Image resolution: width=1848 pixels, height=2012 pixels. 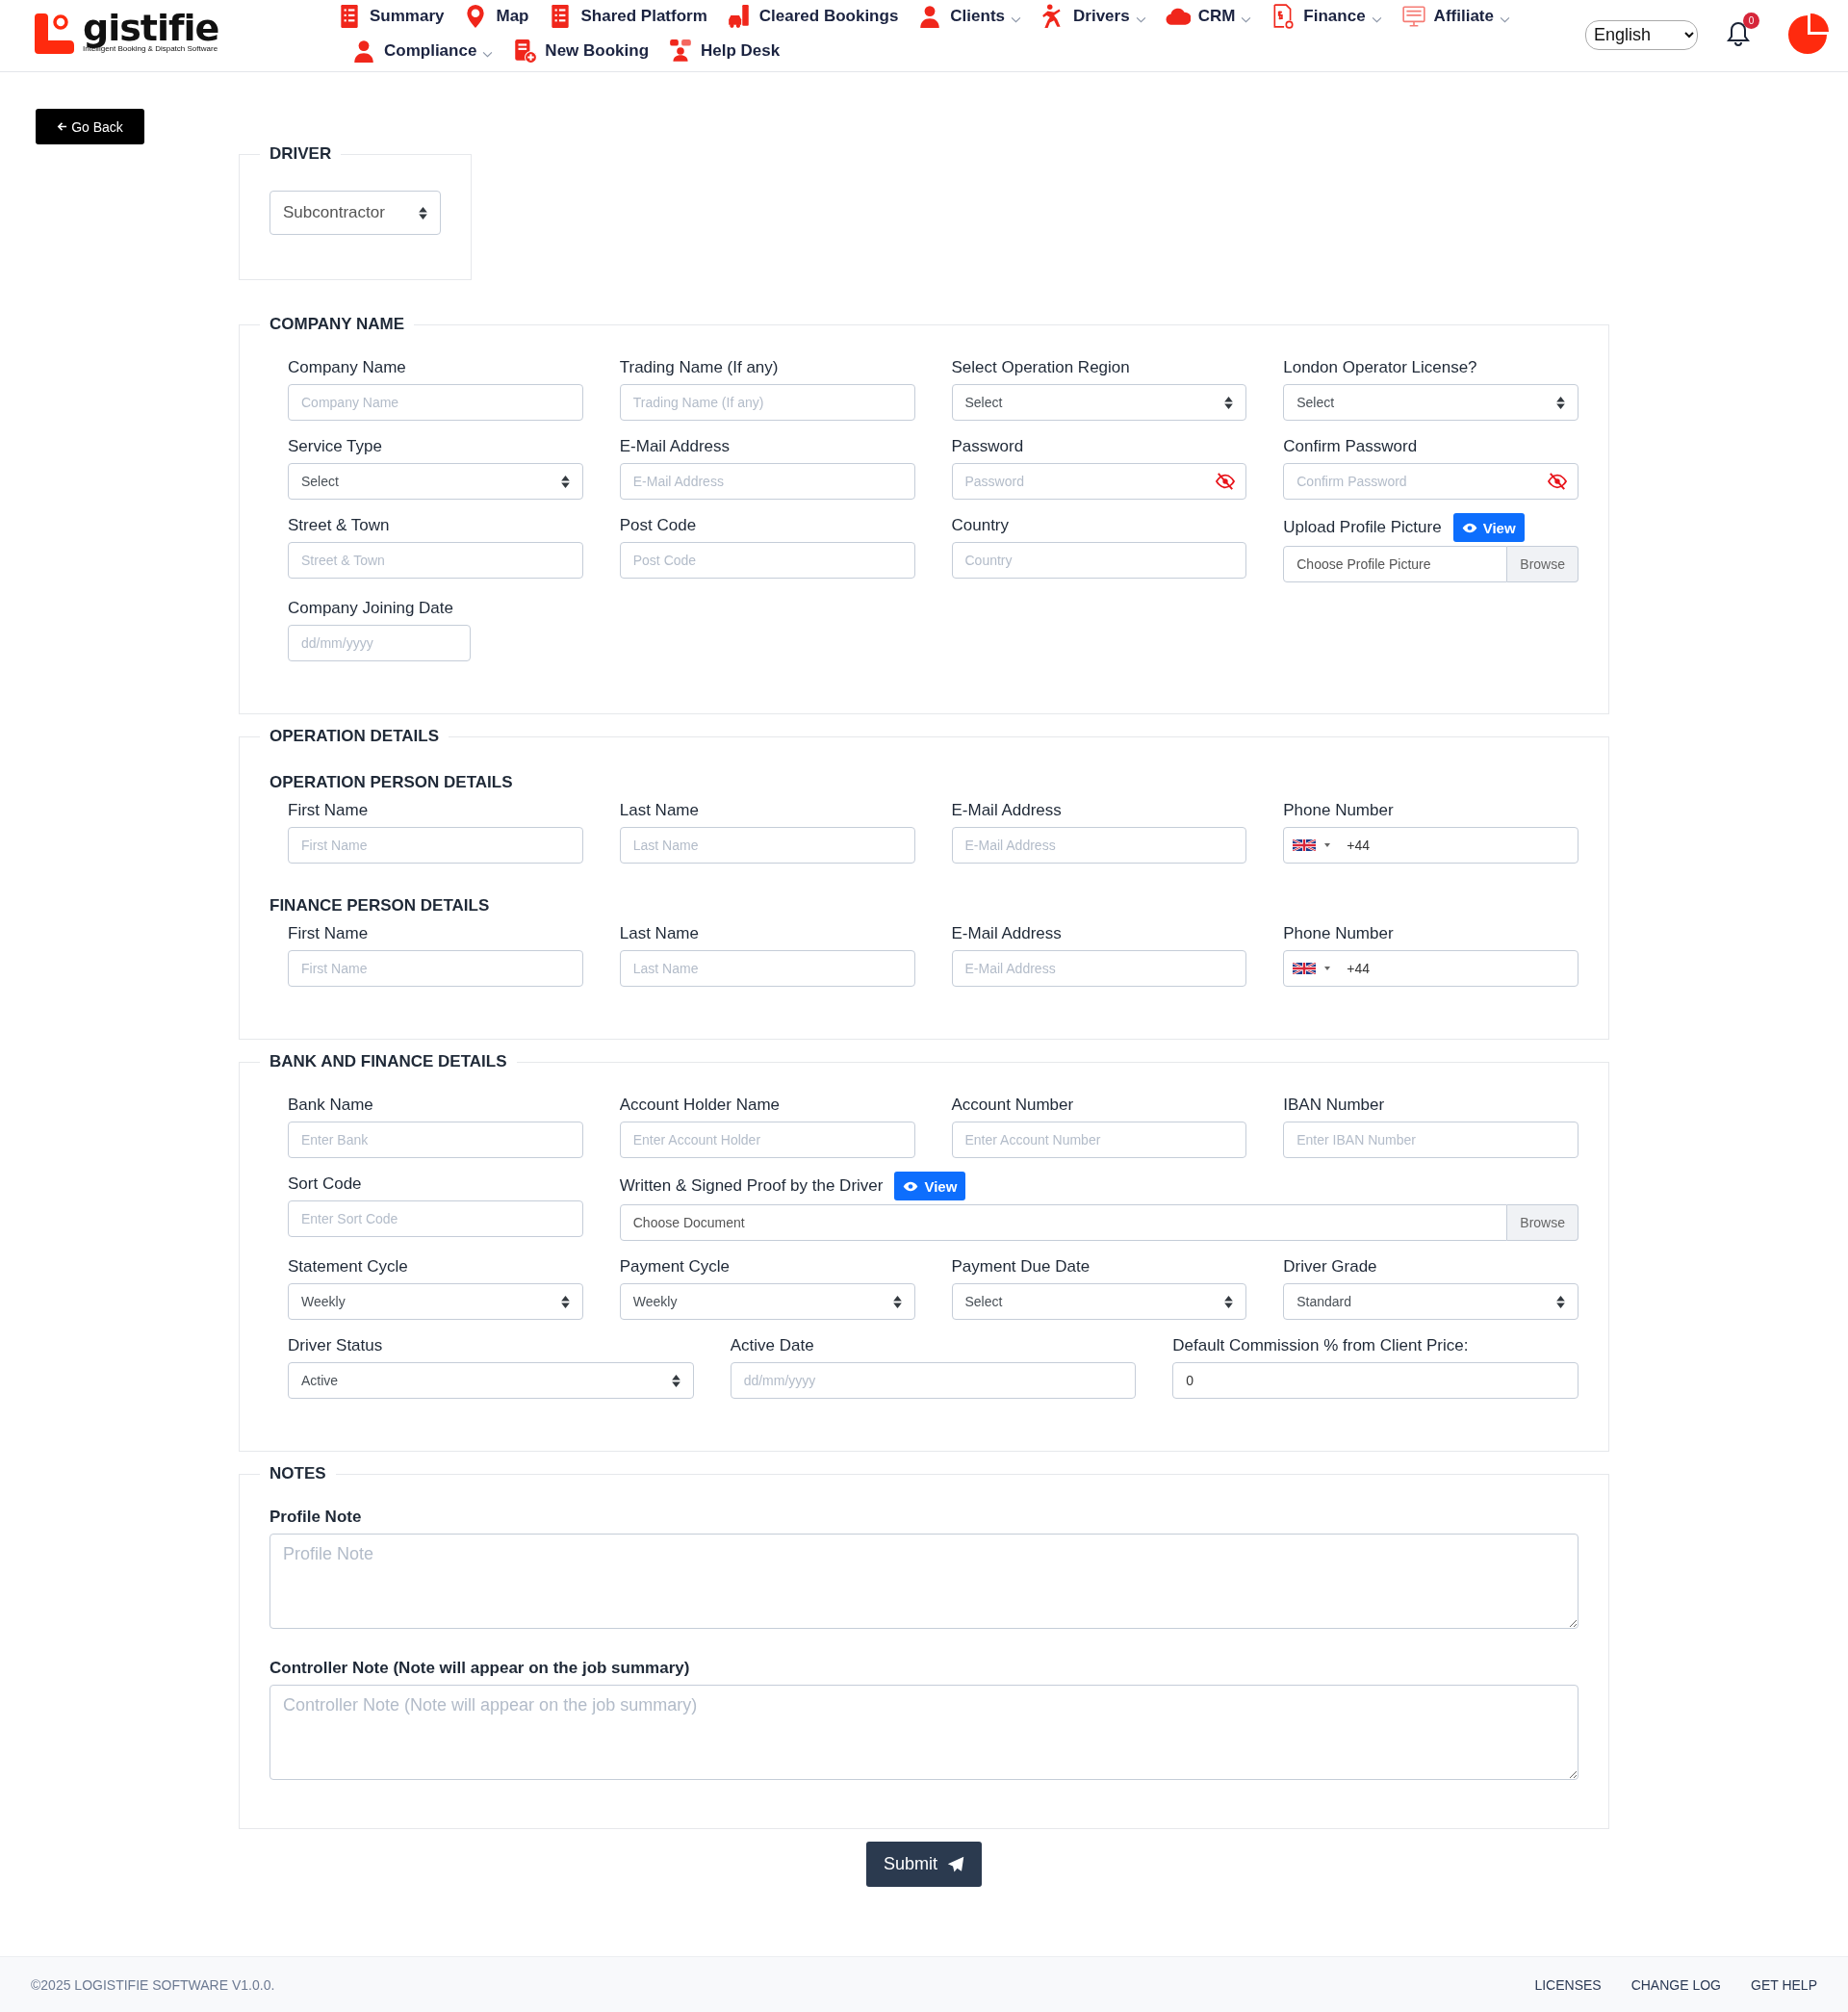 What do you see at coordinates (153, 1985) in the screenshot?
I see `copyright-text: ©2025 LOGISTIFIE SOFTWARE V1.0.0.` at bounding box center [153, 1985].